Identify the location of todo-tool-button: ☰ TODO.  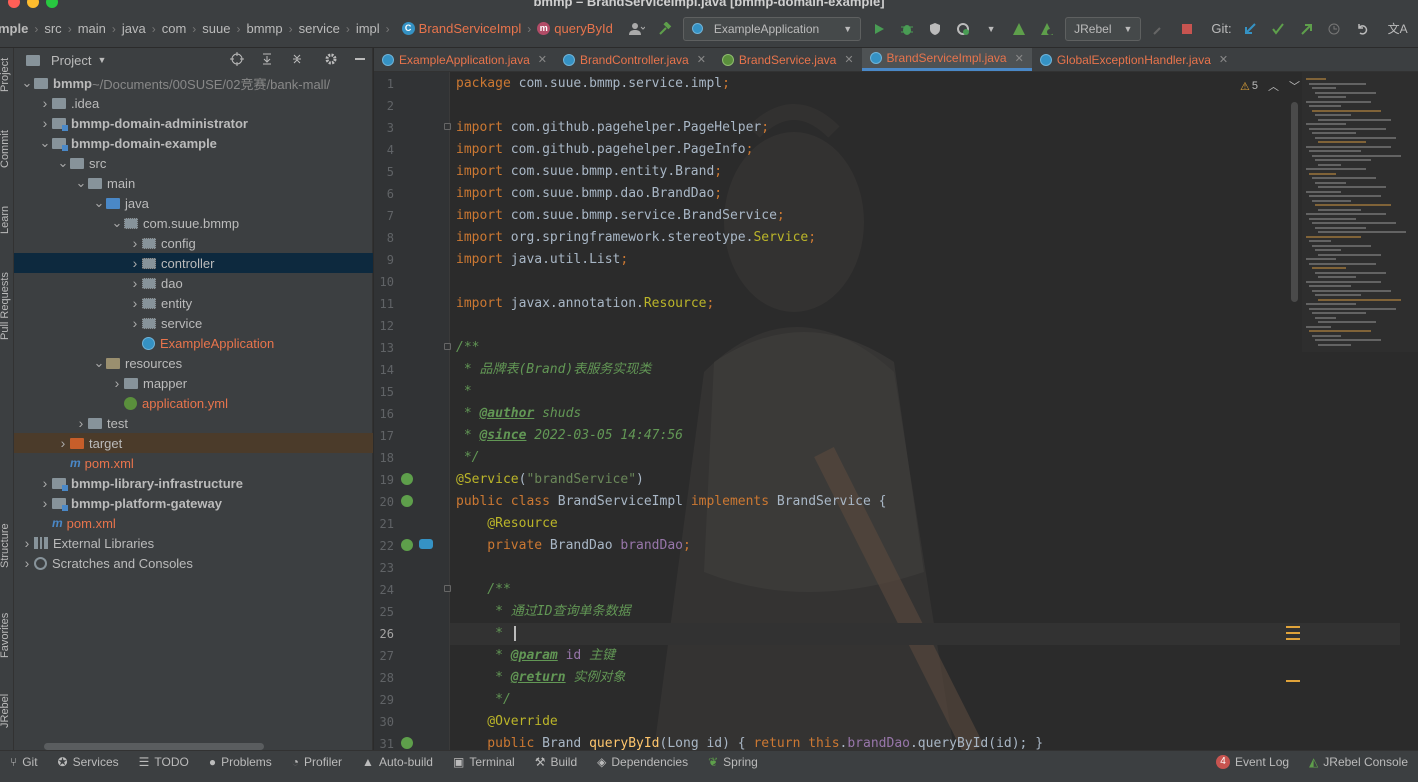
(164, 762).